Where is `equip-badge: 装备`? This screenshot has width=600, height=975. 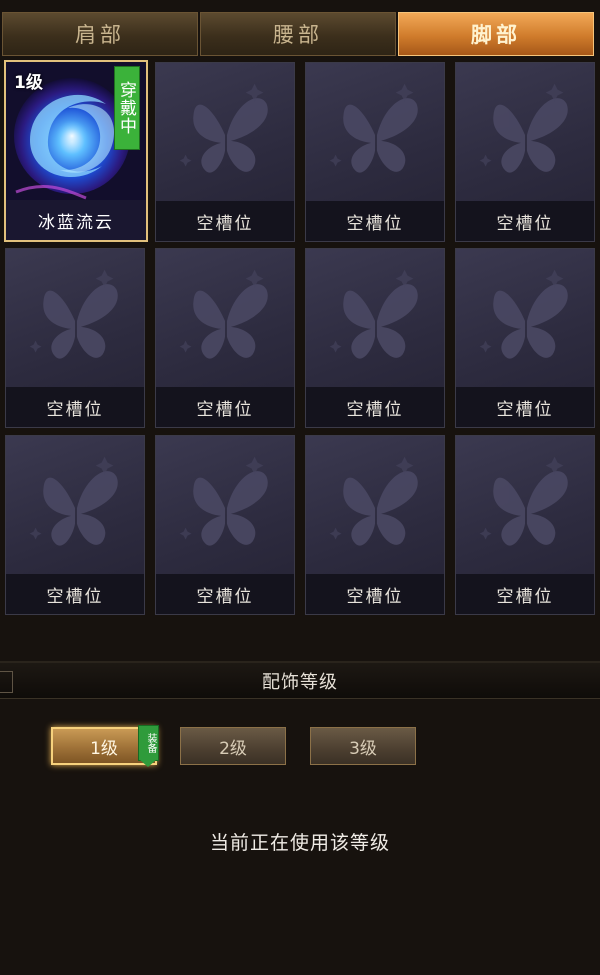
equip-badge: 装备 is located at coordinates (148, 746).